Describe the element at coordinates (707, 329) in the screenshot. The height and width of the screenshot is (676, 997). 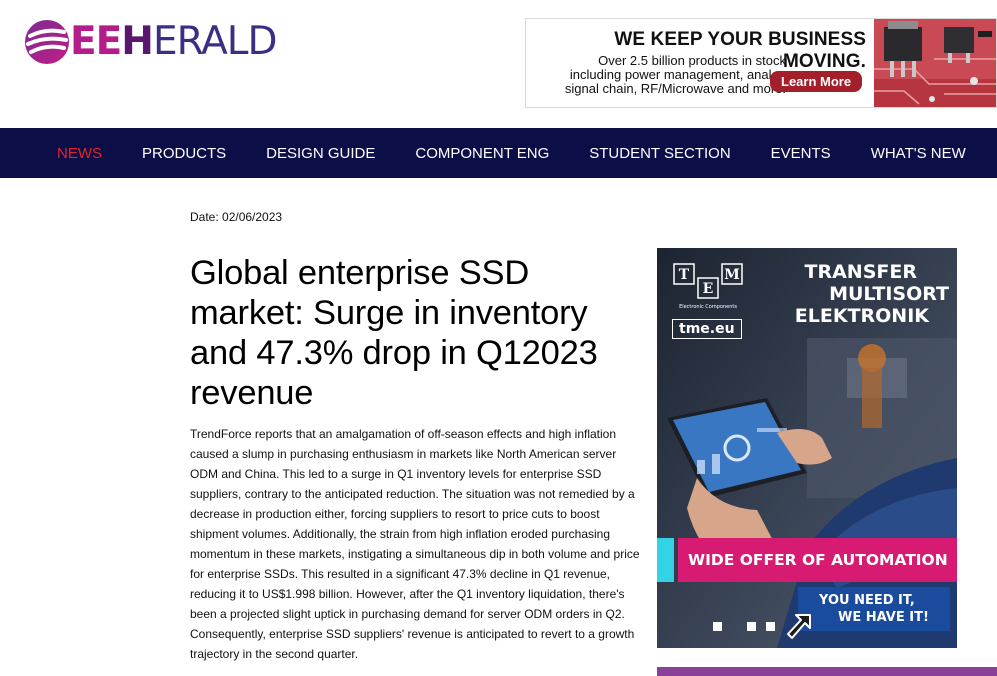
I see `tme-site-label: tme.eu` at that location.